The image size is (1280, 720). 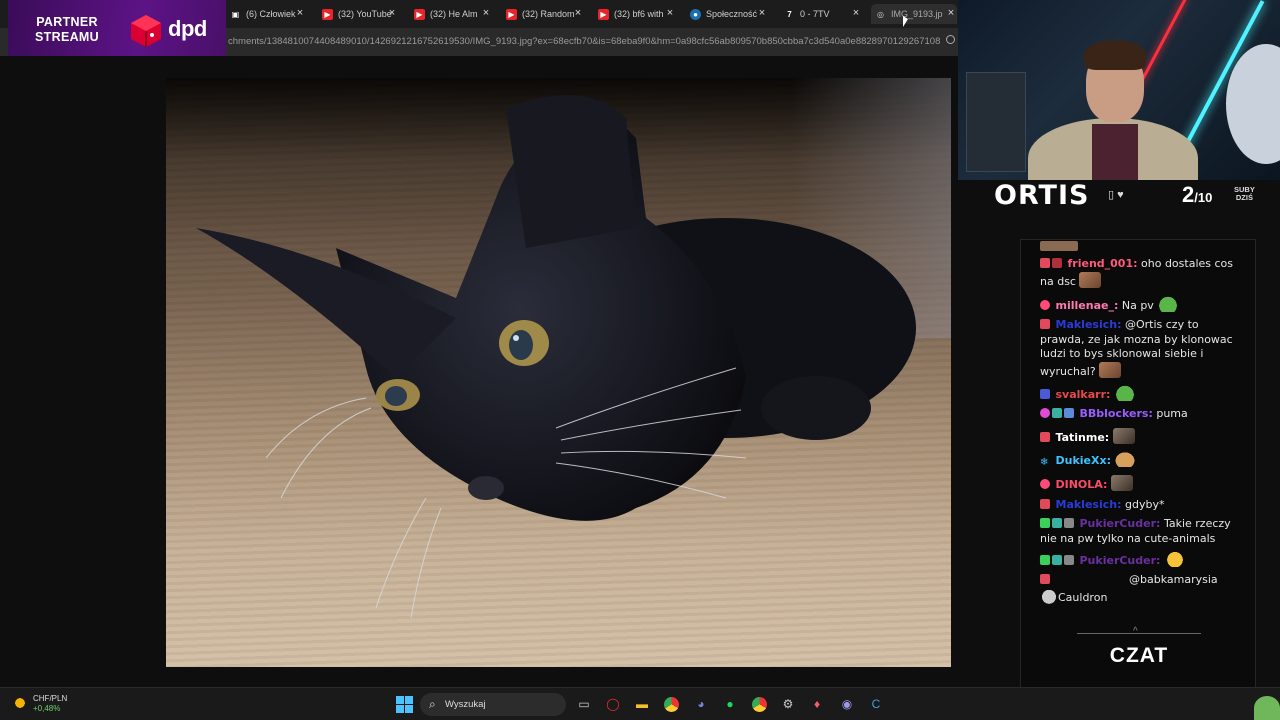 What do you see at coordinates (548, 14) in the screenshot?
I see `tab-label: (32) Random` at bounding box center [548, 14].